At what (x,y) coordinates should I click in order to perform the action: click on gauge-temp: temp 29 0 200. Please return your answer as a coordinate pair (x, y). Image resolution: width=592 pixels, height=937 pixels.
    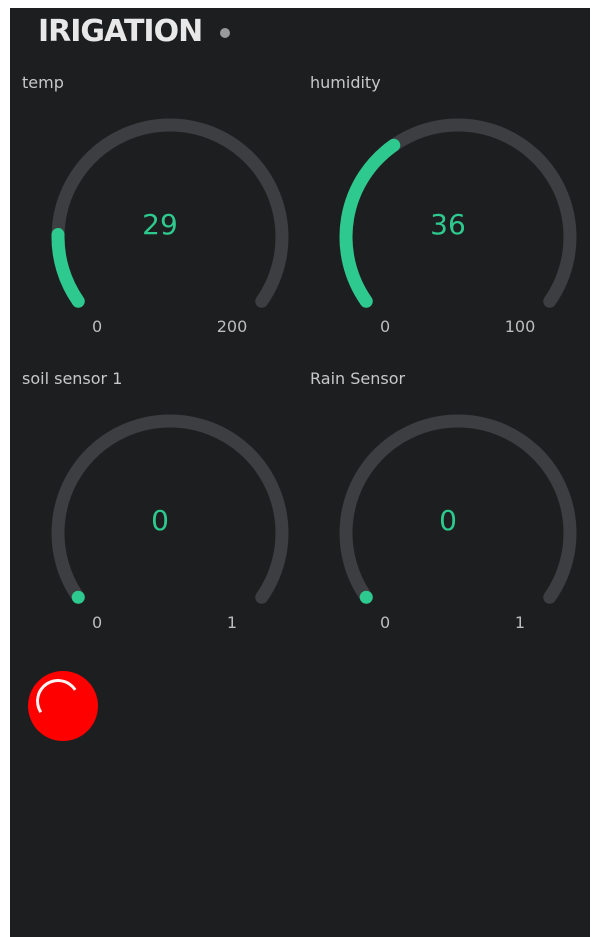
    Looking at the image, I should click on (155, 218).